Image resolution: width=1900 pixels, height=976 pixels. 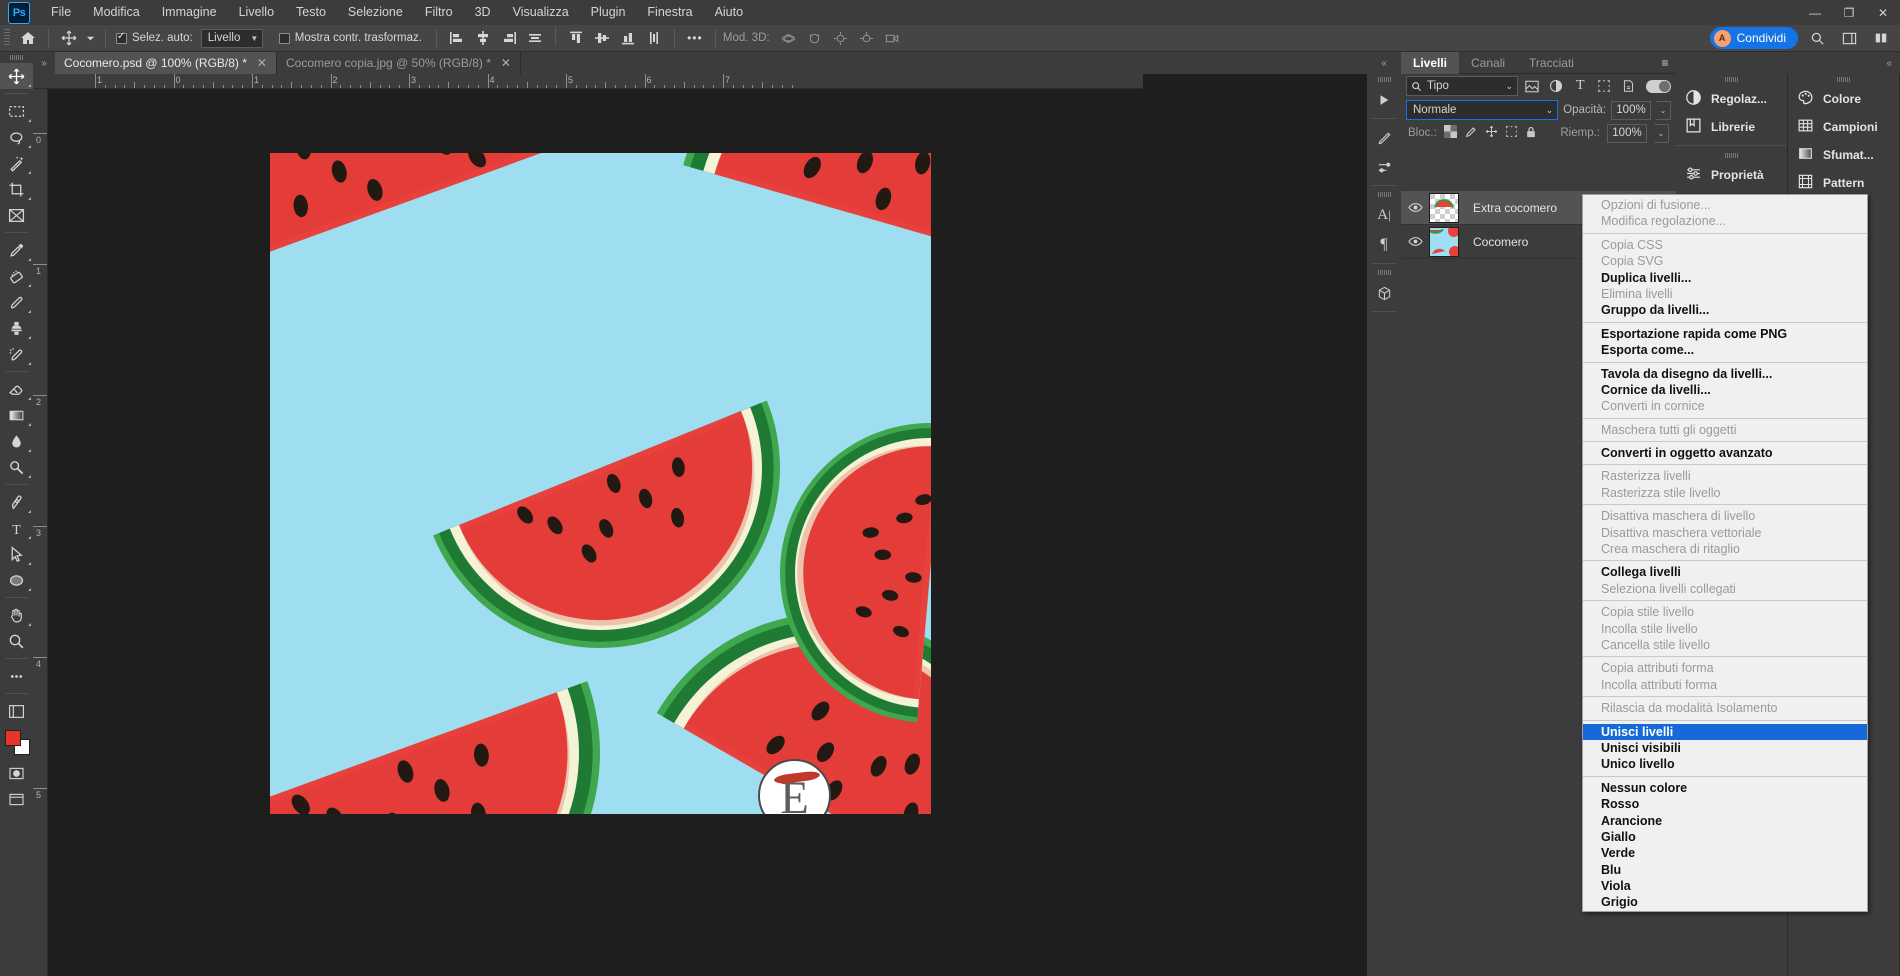 I want to click on arrange-documents-icon, so click(x=1881, y=38).